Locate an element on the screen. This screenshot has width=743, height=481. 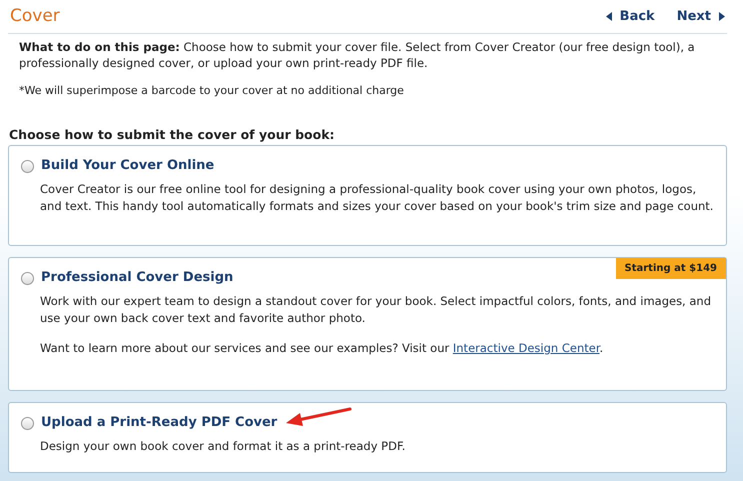
barcode-note: *We will superimpose a barcode to your cover at no additional charge is located at coordinates (212, 91).